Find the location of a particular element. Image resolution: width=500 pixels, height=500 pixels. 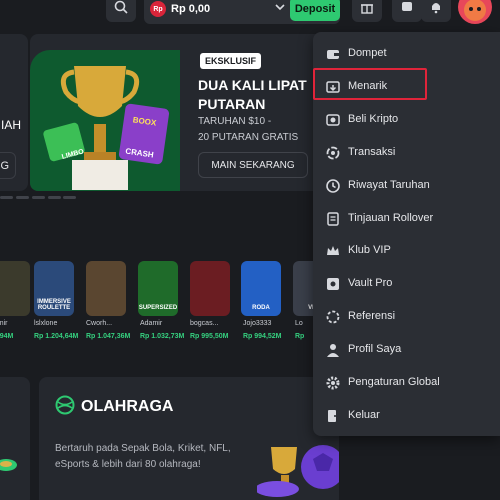

chat-icon is located at coordinates (407, 6).